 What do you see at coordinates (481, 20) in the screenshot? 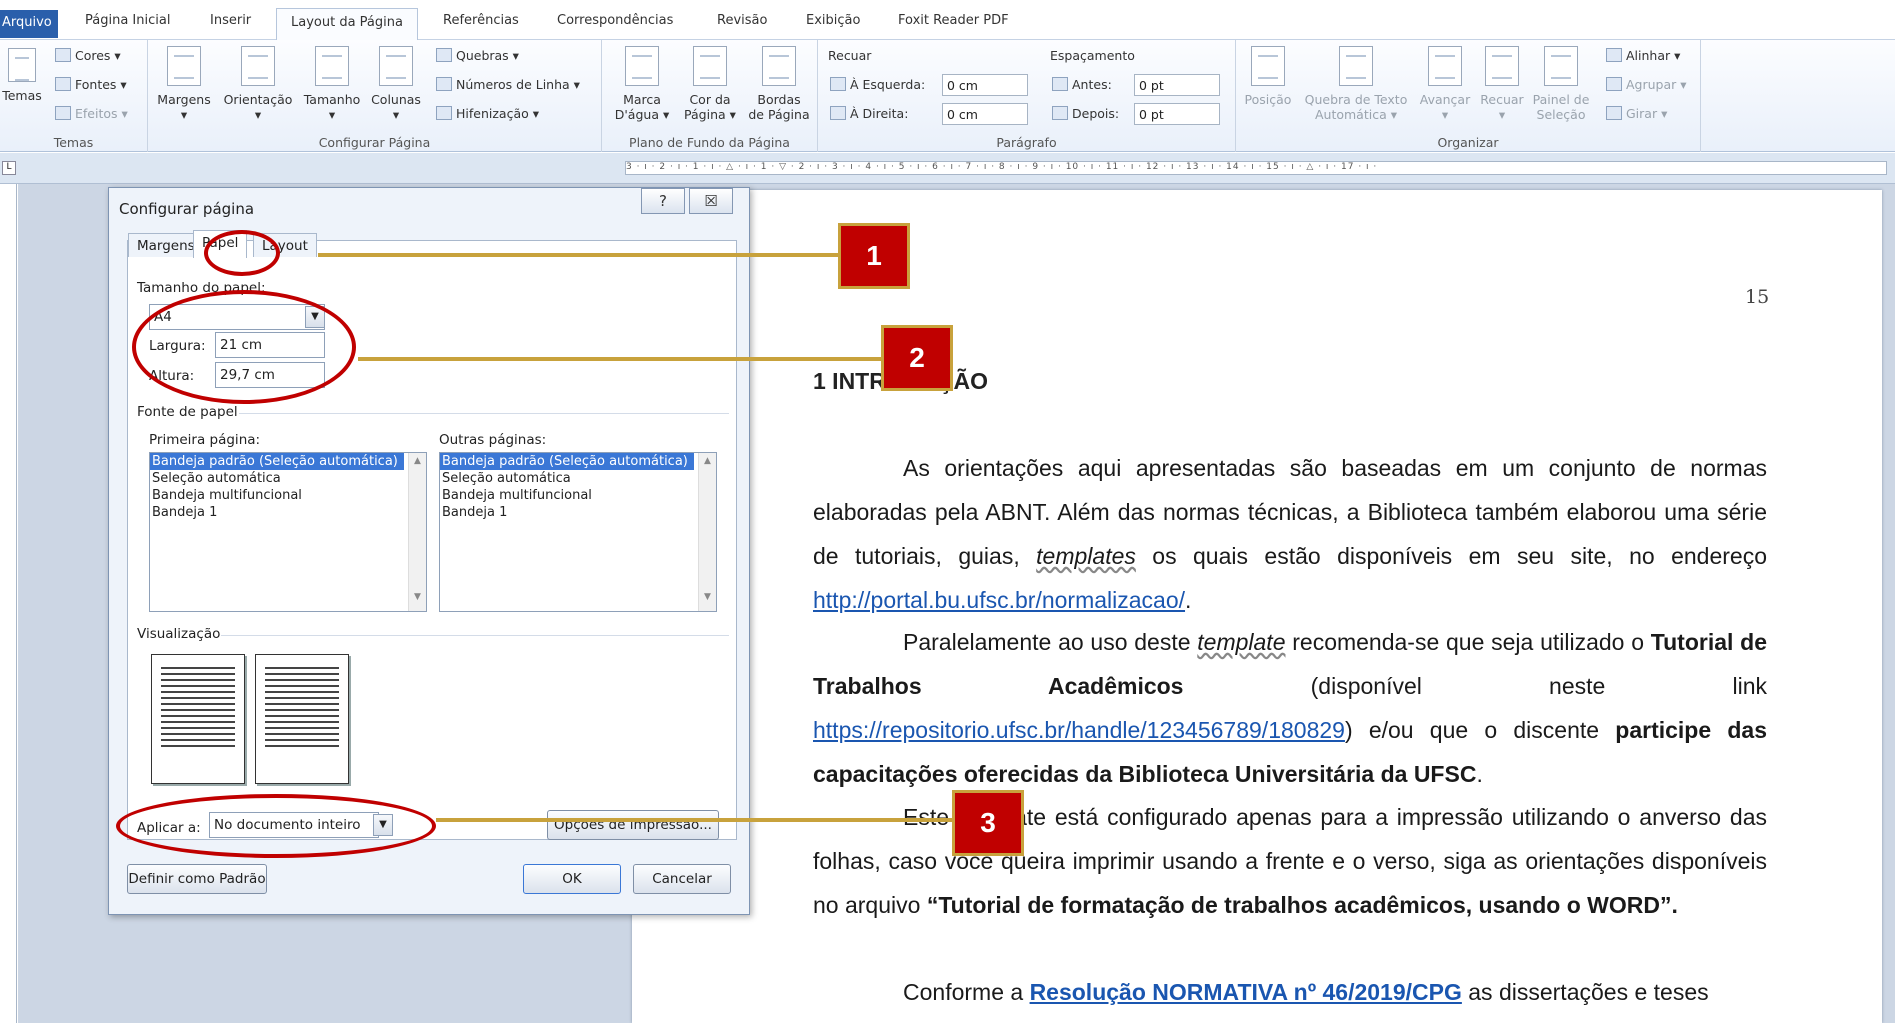
I see `tab-referencias: Referências` at bounding box center [481, 20].